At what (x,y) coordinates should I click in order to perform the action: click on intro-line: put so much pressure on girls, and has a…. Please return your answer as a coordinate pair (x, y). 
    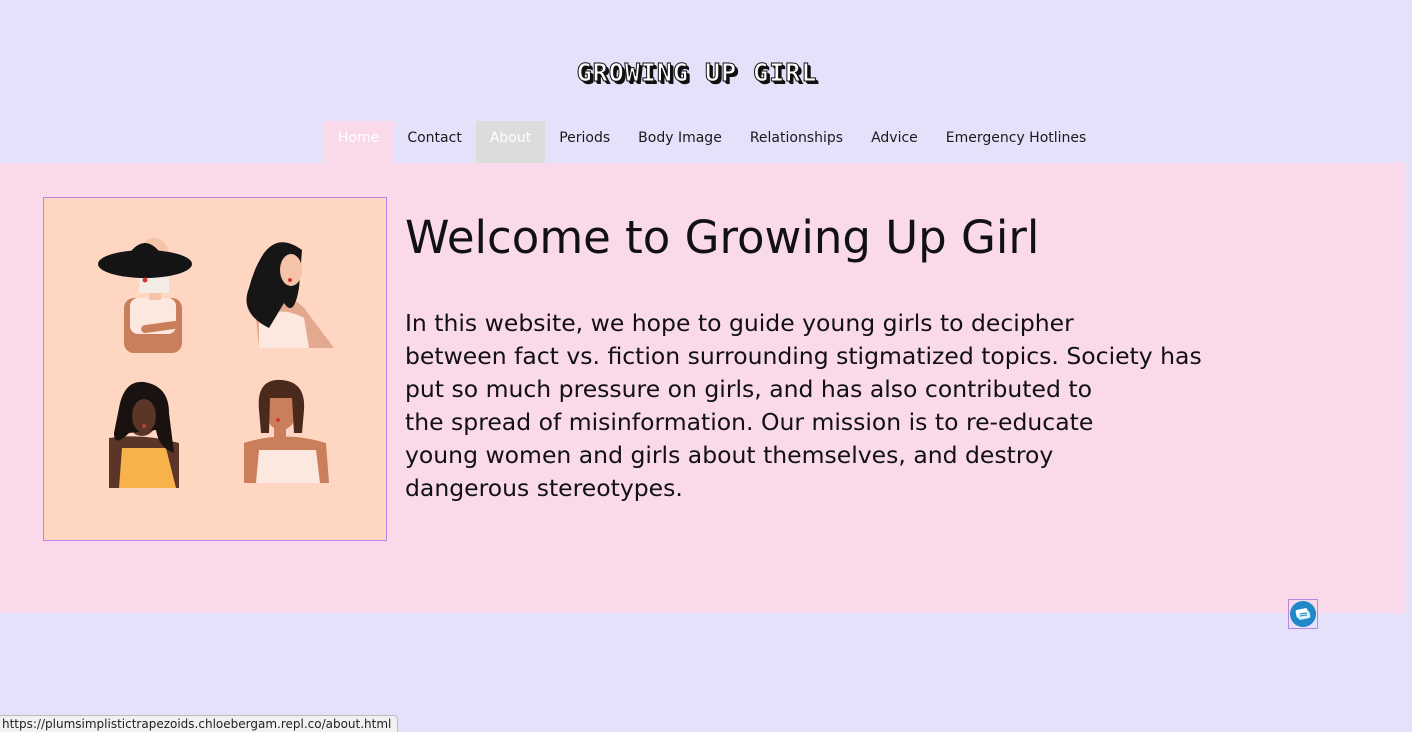
    Looking at the image, I should click on (748, 389).